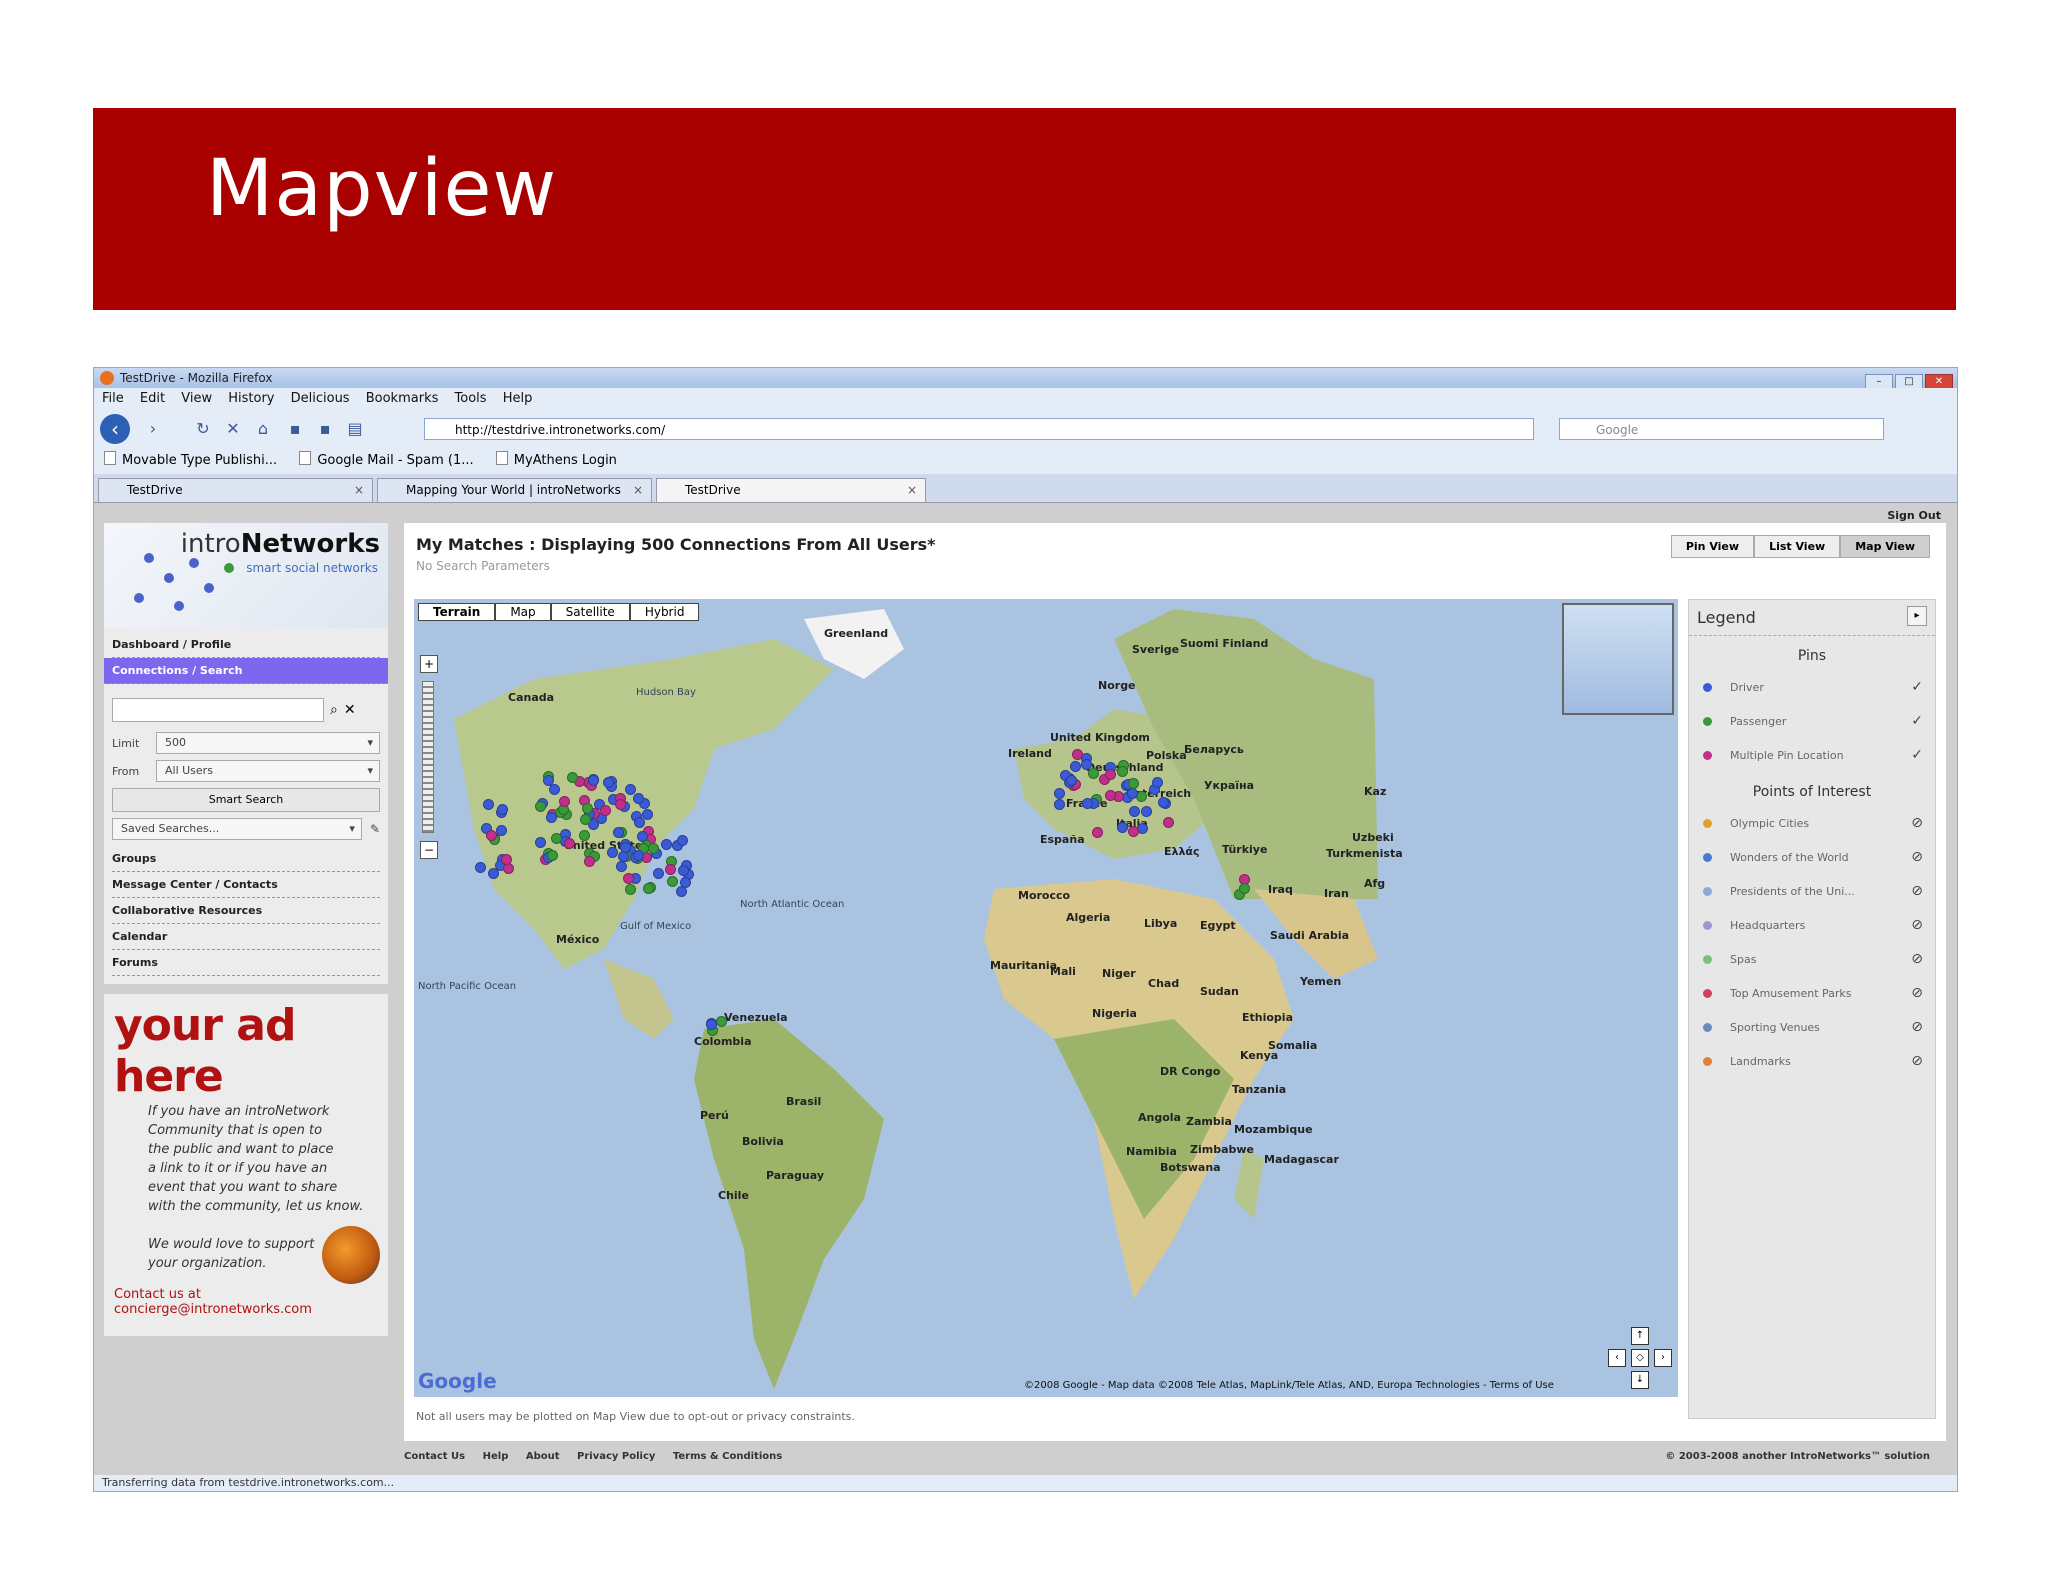  What do you see at coordinates (1812, 925) in the screenshot?
I see `legend-row: Headquarters ⊘` at bounding box center [1812, 925].